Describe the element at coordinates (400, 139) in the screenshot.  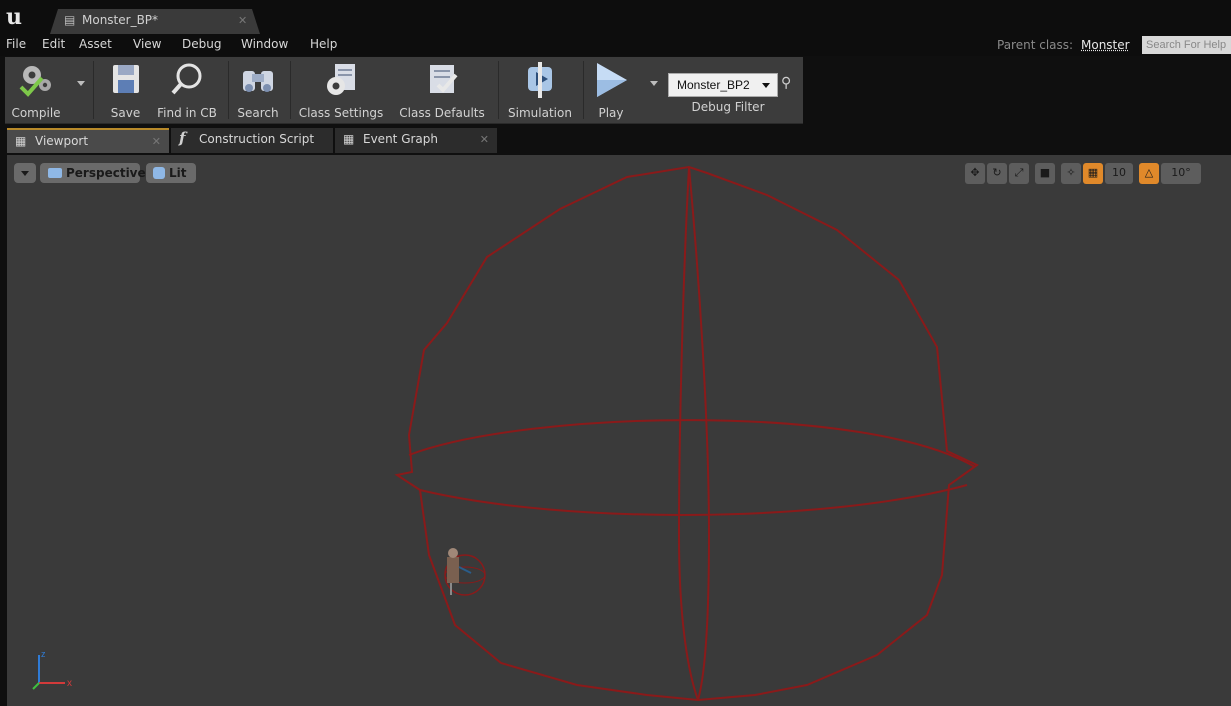
I see `tab-event-graph-label: Event Graph` at that location.